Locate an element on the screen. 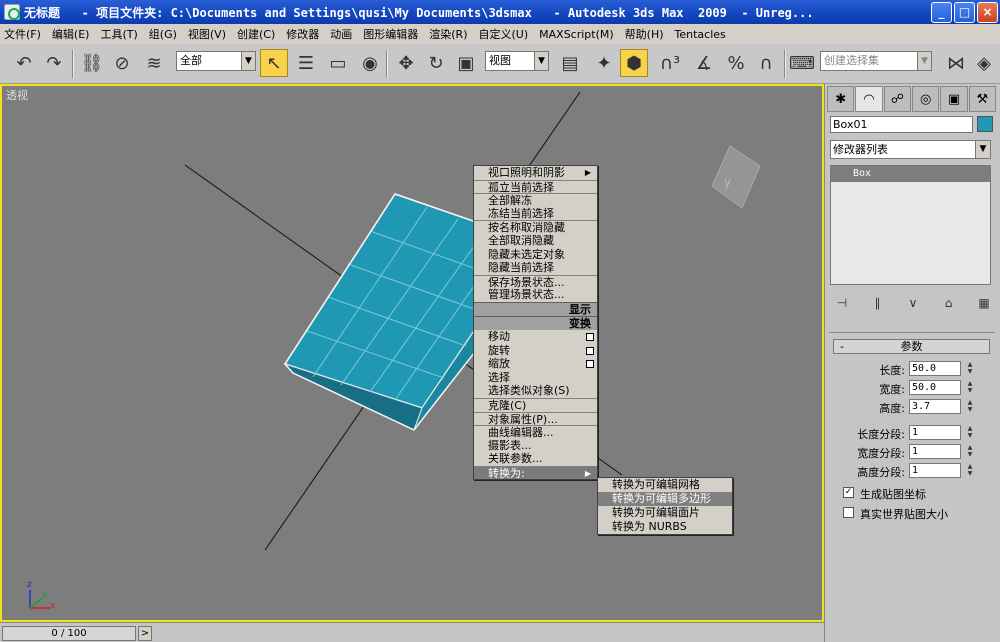 The width and height of the screenshot is (1000, 642). stack-item-box: Box is located at coordinates (910, 174).